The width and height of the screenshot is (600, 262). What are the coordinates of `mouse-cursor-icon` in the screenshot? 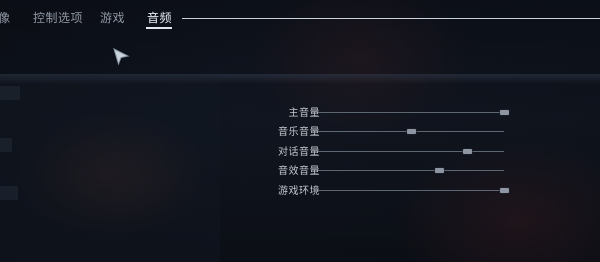 It's located at (121, 59).